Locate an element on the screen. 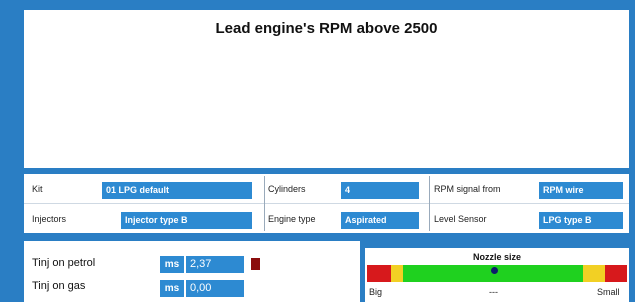  petrol-value: 2,37 is located at coordinates (215, 264).